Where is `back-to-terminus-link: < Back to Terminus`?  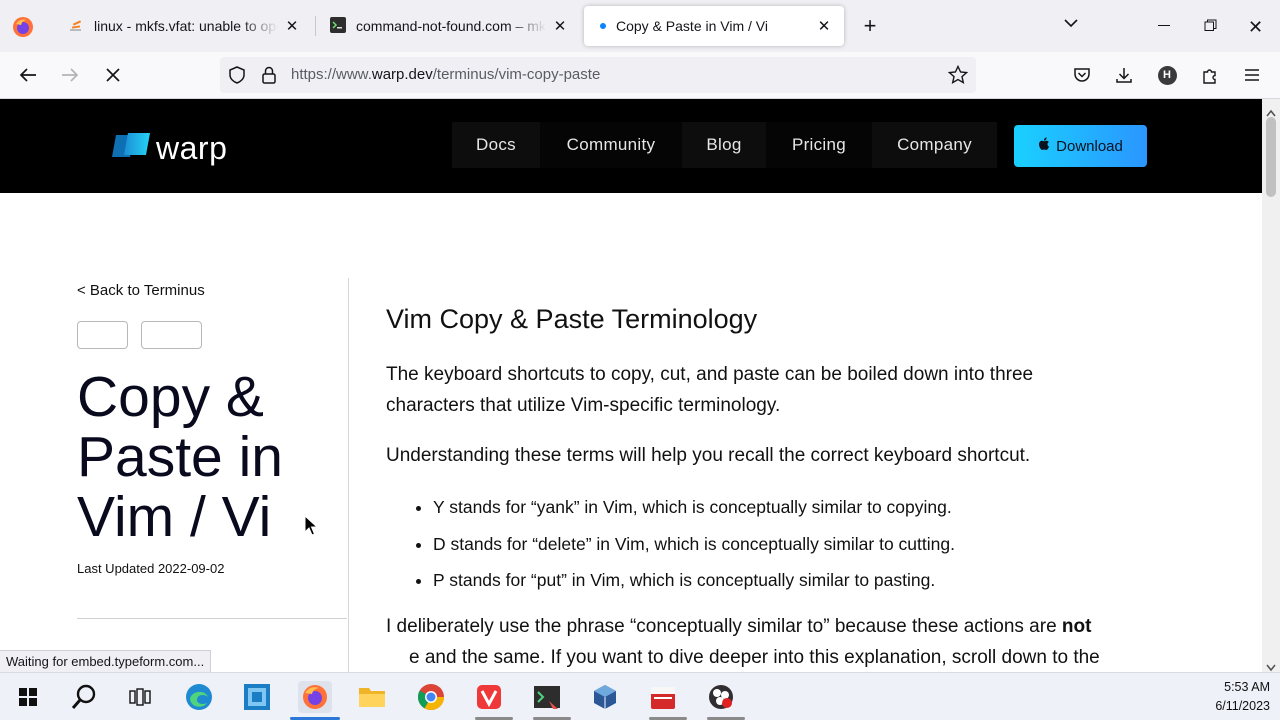
back-to-terminus-link: < Back to Terminus is located at coordinates (141, 290).